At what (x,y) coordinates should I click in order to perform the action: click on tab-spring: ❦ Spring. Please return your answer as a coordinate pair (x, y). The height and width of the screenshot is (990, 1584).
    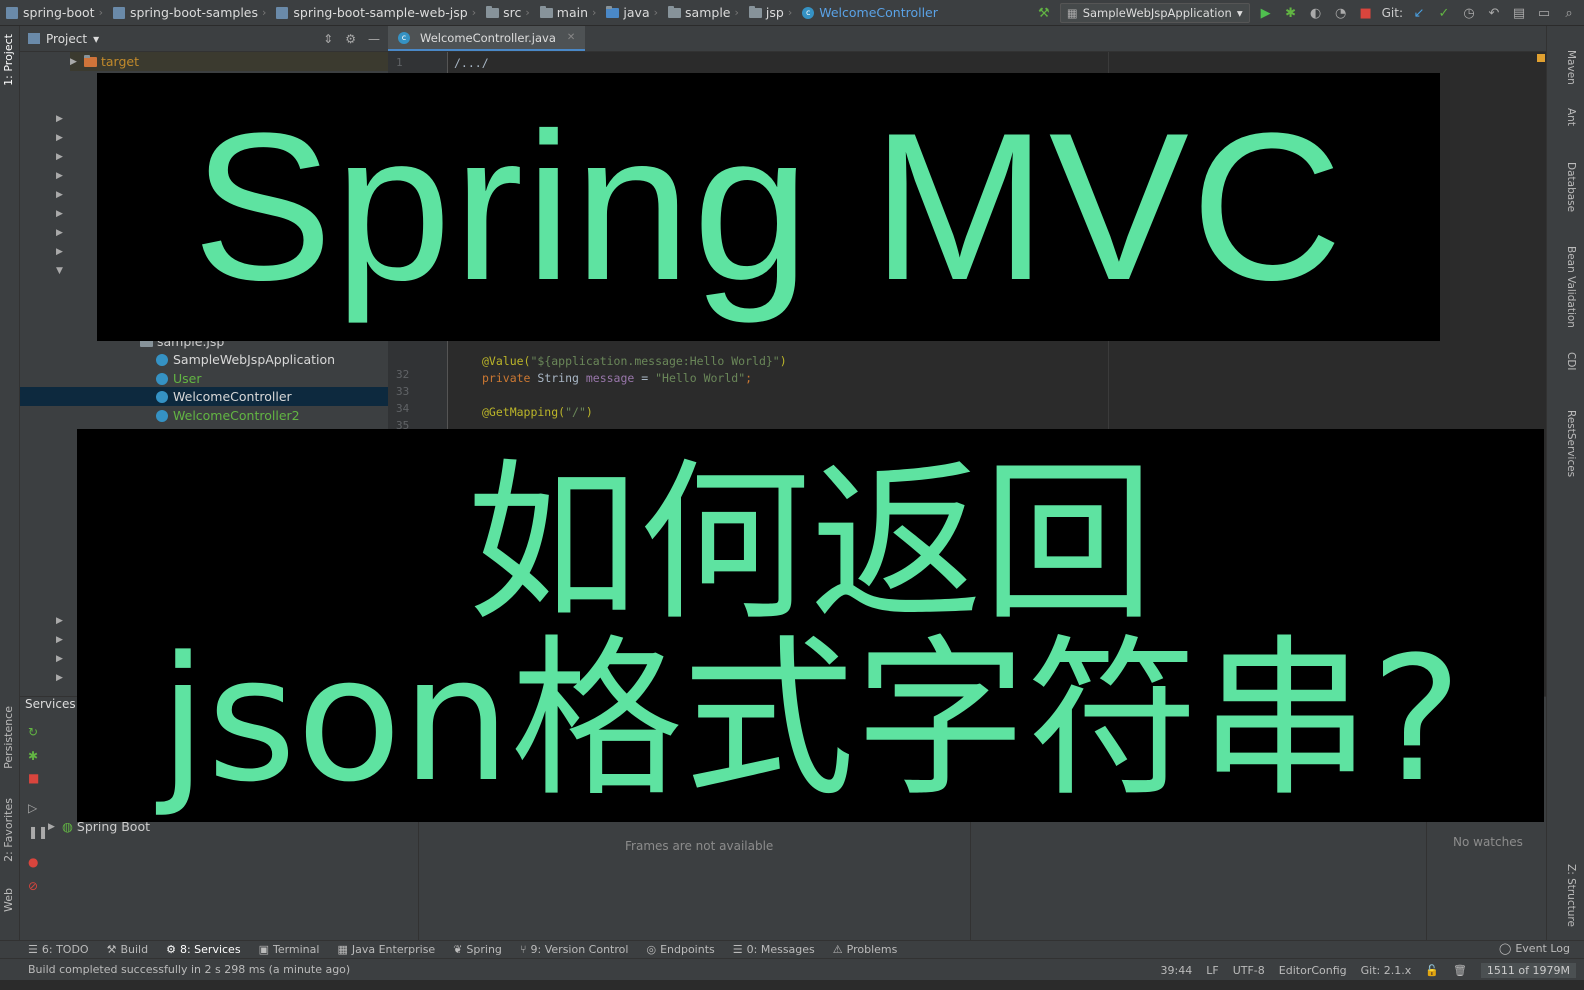
    Looking at the image, I should click on (477, 949).